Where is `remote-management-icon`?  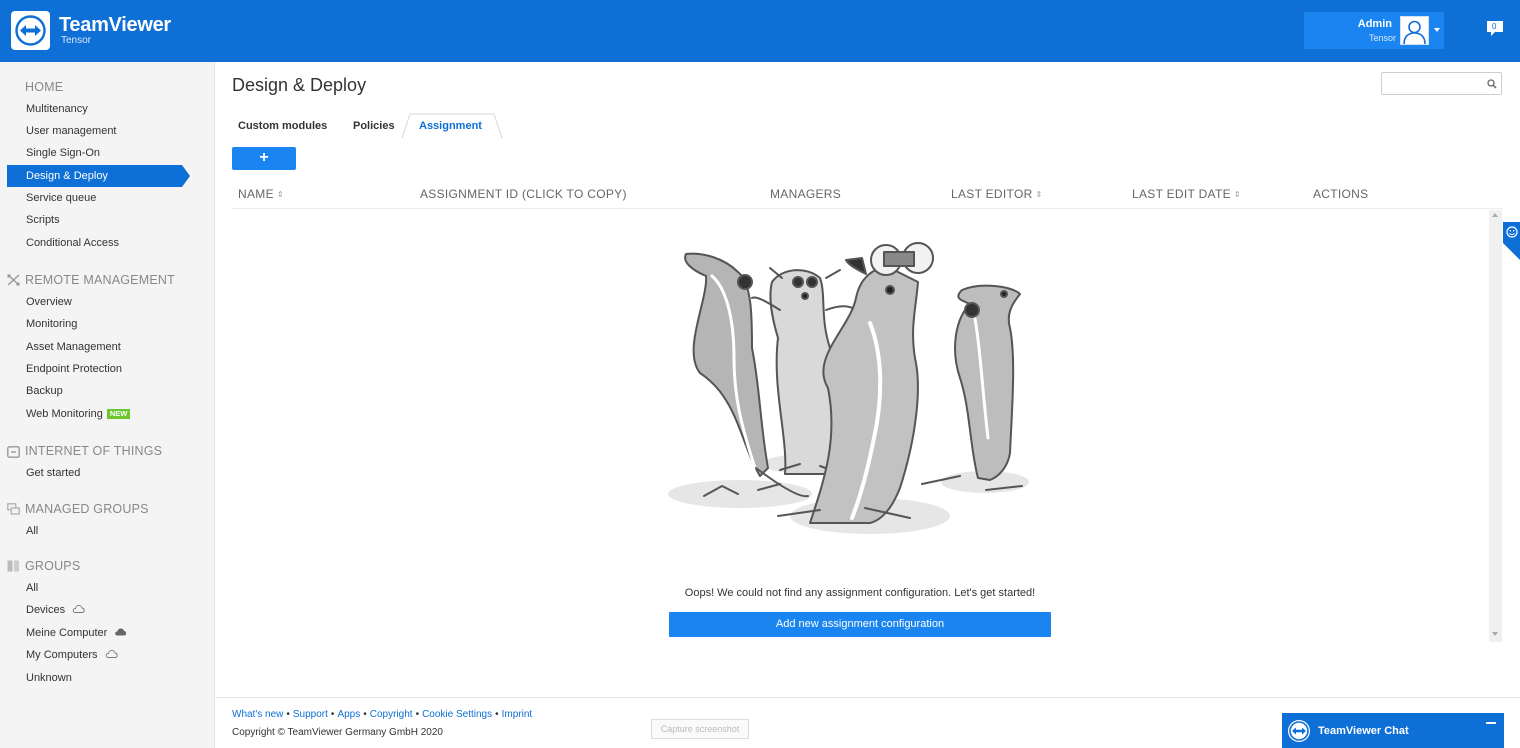
remote-management-icon is located at coordinates (13, 280).